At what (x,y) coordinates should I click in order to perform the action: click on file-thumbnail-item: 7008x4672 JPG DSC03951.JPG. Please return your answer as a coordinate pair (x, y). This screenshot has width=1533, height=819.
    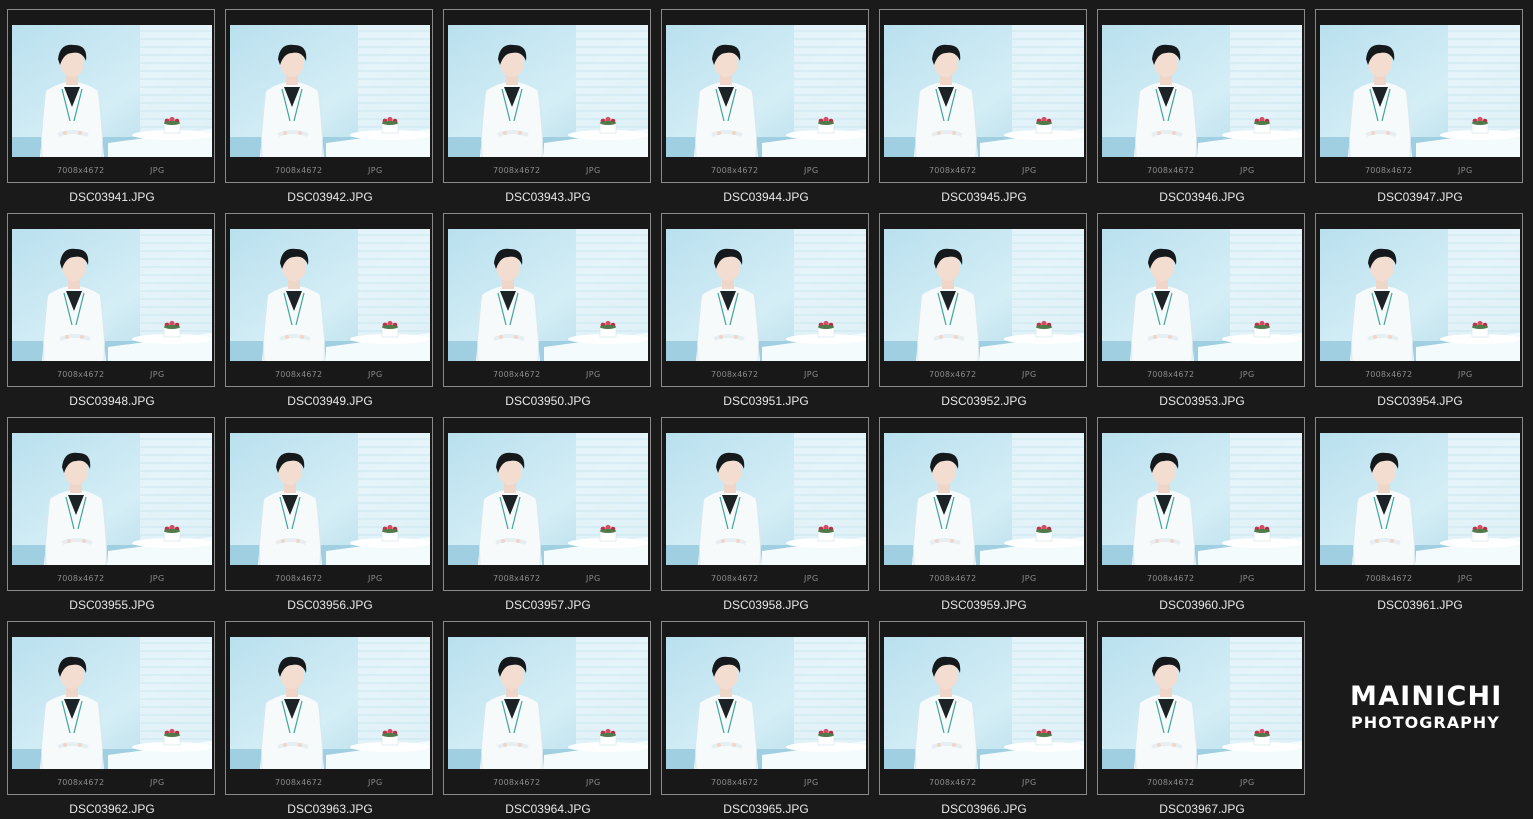
    Looking at the image, I should click on (761, 306).